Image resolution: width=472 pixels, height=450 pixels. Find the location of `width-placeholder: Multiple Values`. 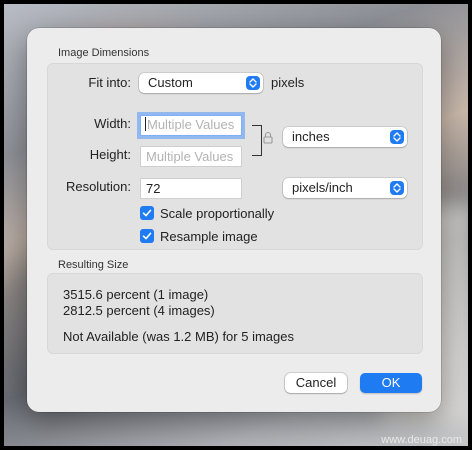

width-placeholder: Multiple Values is located at coordinates (191, 124).